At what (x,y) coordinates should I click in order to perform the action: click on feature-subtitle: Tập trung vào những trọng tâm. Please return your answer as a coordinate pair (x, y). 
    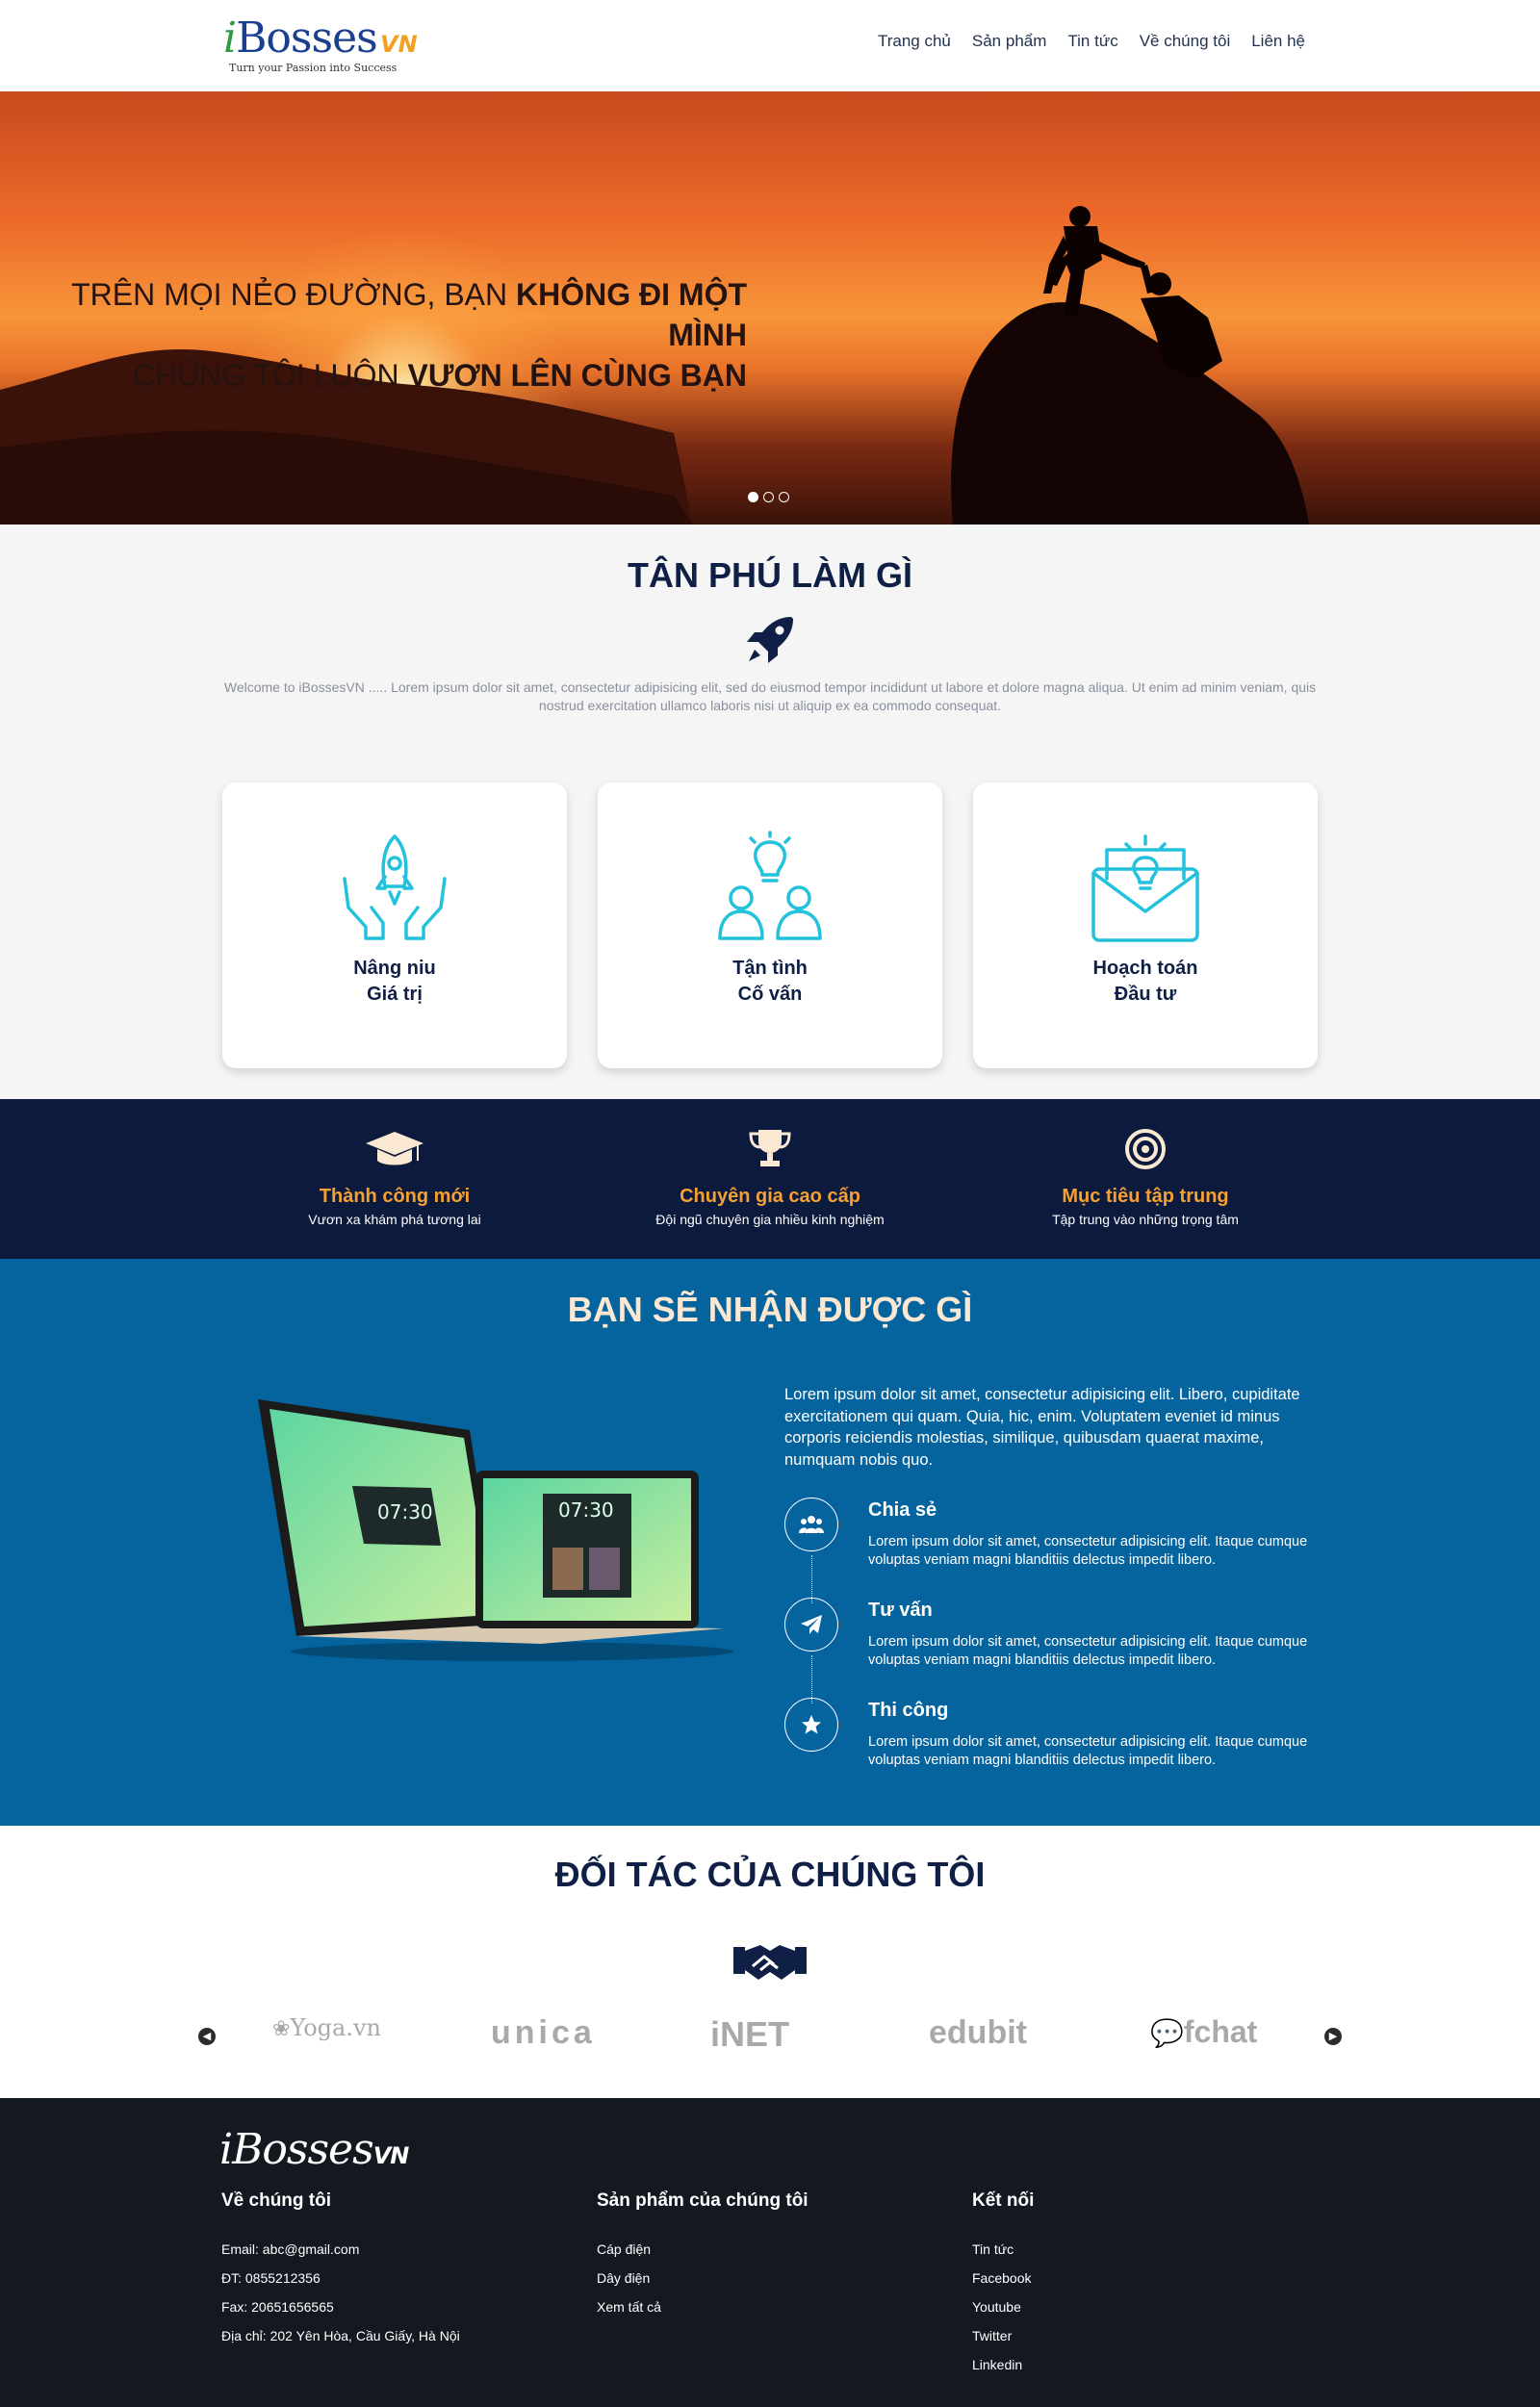
    Looking at the image, I should click on (1145, 1219).